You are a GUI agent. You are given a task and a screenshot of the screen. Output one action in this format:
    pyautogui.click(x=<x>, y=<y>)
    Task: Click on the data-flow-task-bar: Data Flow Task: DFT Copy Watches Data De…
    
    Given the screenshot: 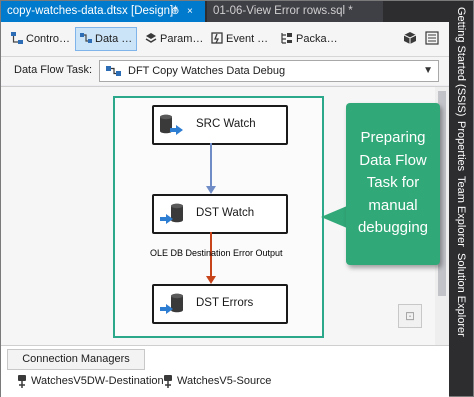 What is the action you would take?
    pyautogui.click(x=225, y=71)
    